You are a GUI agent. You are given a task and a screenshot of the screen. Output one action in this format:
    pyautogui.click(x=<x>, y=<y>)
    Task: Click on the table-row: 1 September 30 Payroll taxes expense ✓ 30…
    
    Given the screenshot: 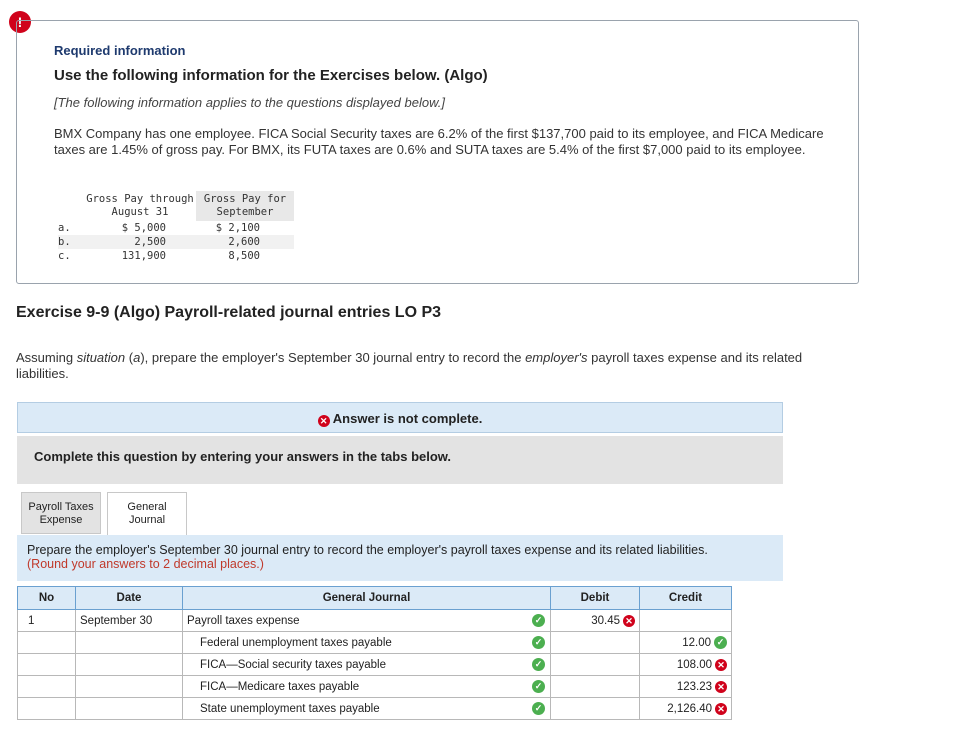 What is the action you would take?
    pyautogui.click(x=374, y=620)
    